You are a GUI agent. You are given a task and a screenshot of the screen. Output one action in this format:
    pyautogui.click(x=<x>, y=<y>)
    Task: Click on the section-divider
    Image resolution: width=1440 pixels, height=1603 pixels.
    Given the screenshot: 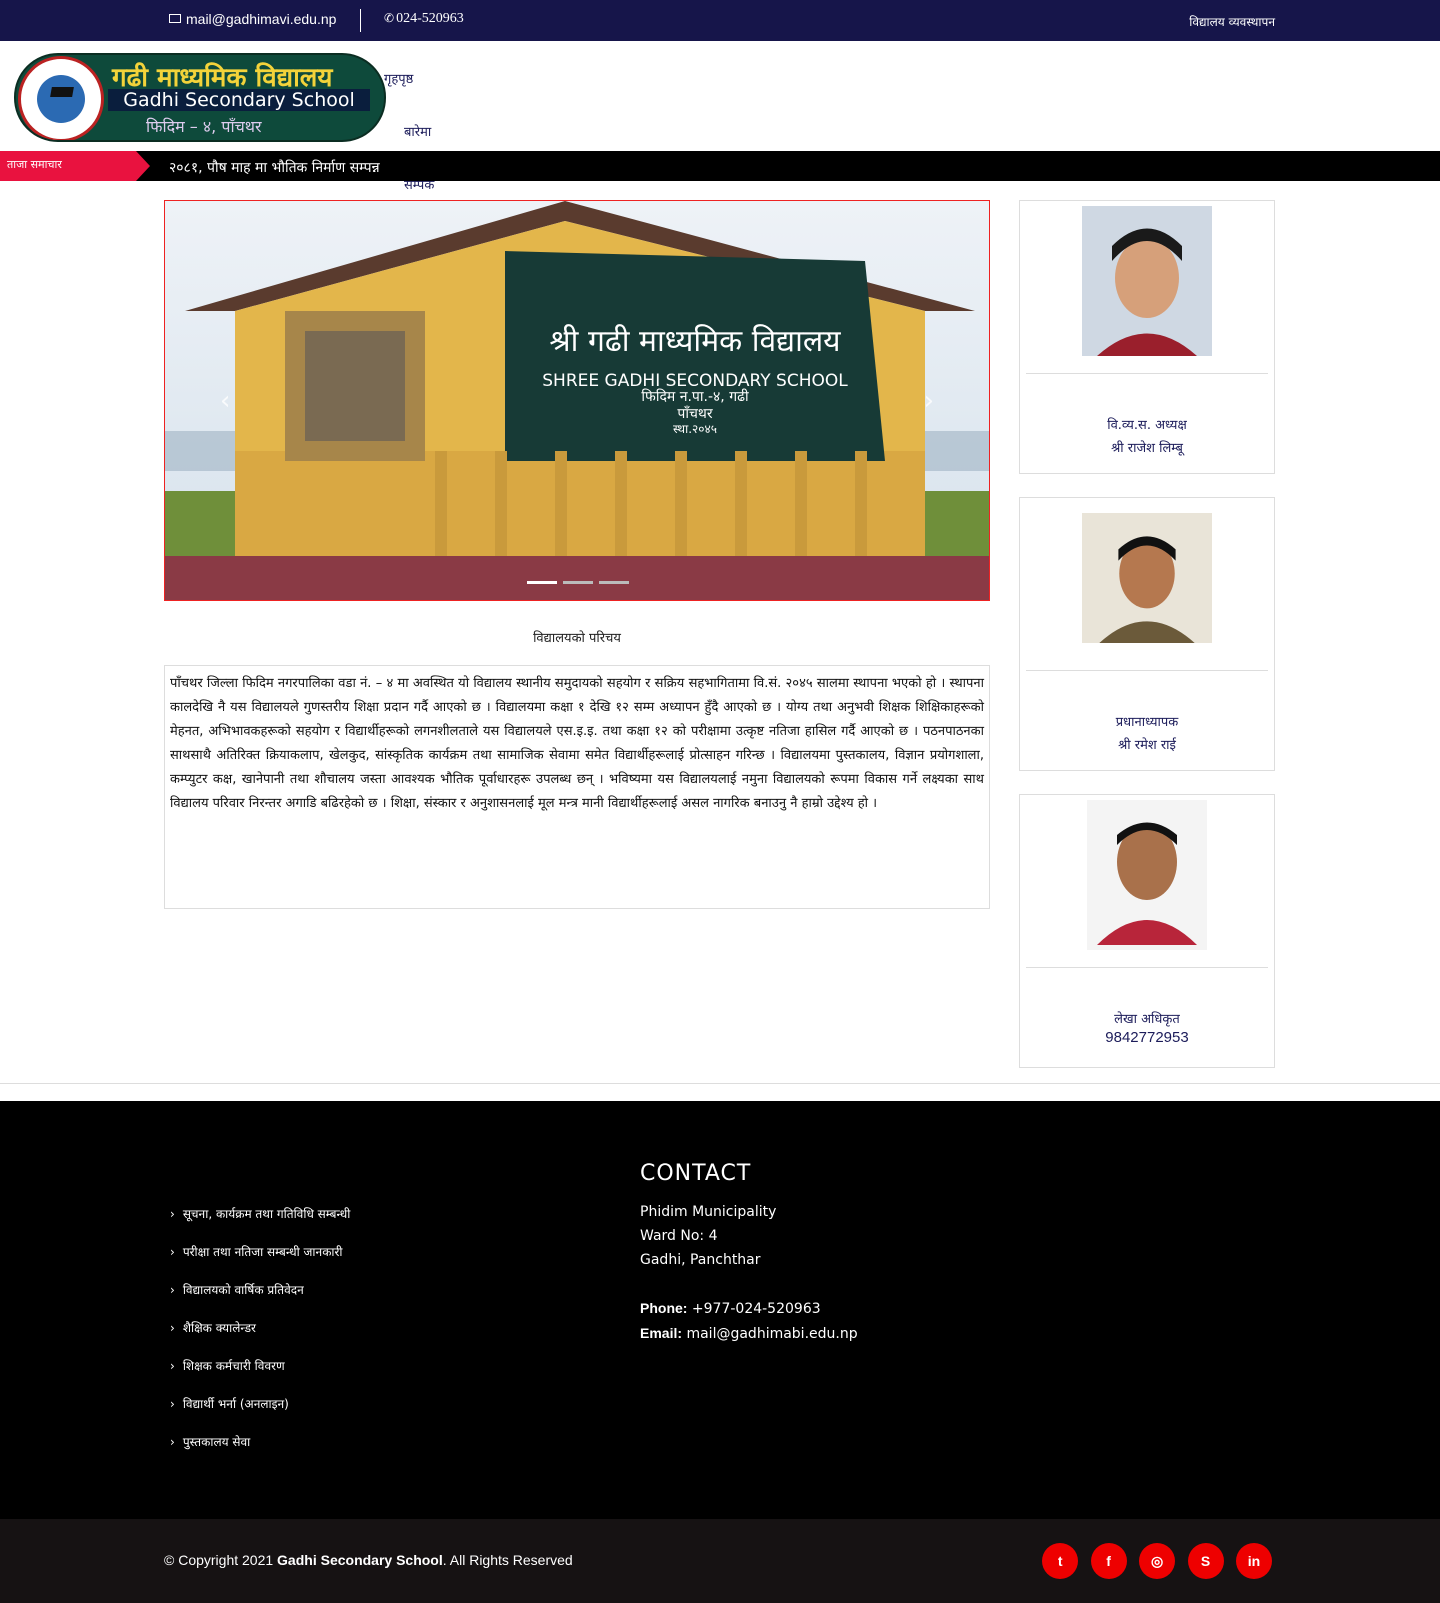 What is the action you would take?
    pyautogui.click(x=720, y=1083)
    